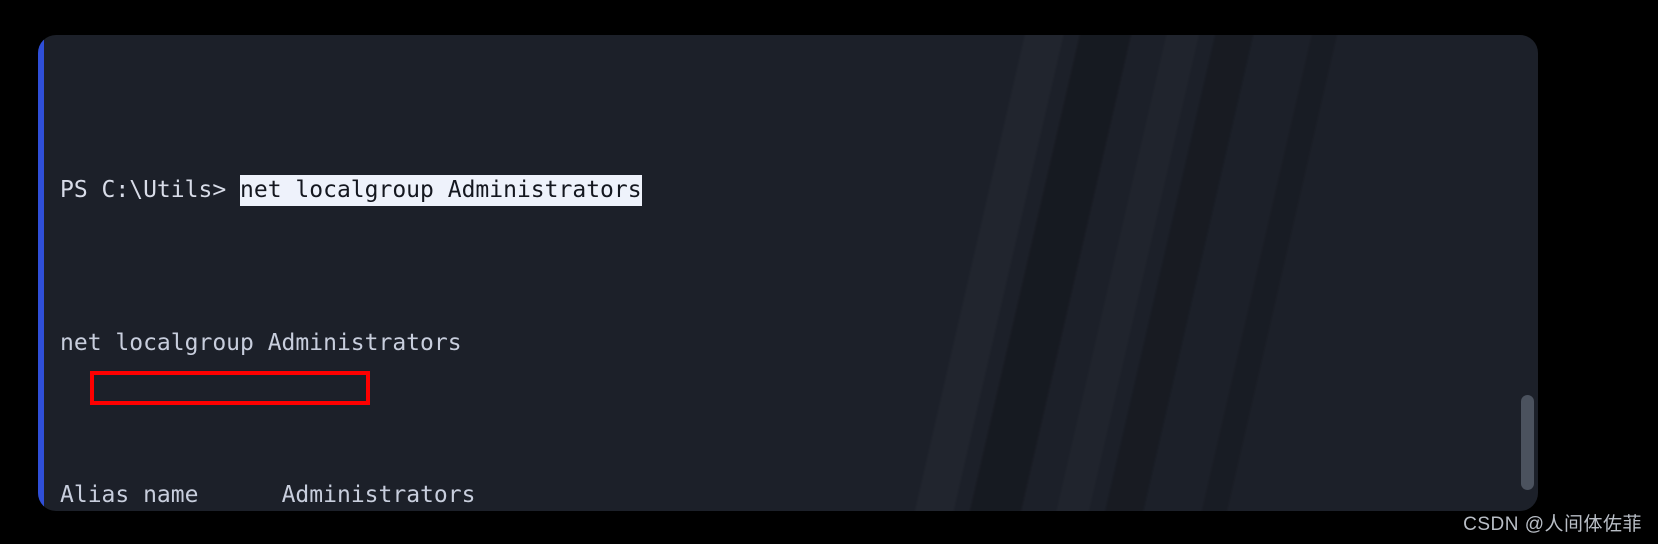  What do you see at coordinates (1552, 524) in the screenshot?
I see `csdn-watermark: CSDN @人间体佐菲` at bounding box center [1552, 524].